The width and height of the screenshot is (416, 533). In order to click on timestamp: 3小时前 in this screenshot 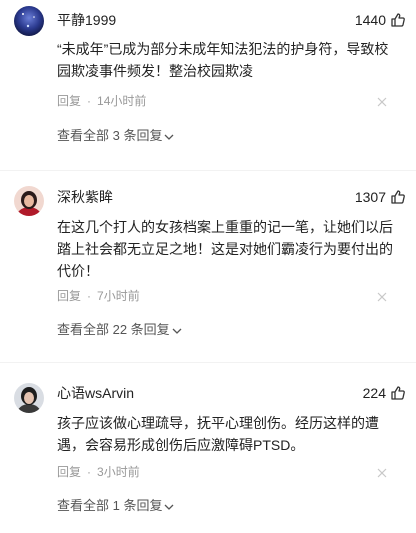, I will do `click(118, 472)`.